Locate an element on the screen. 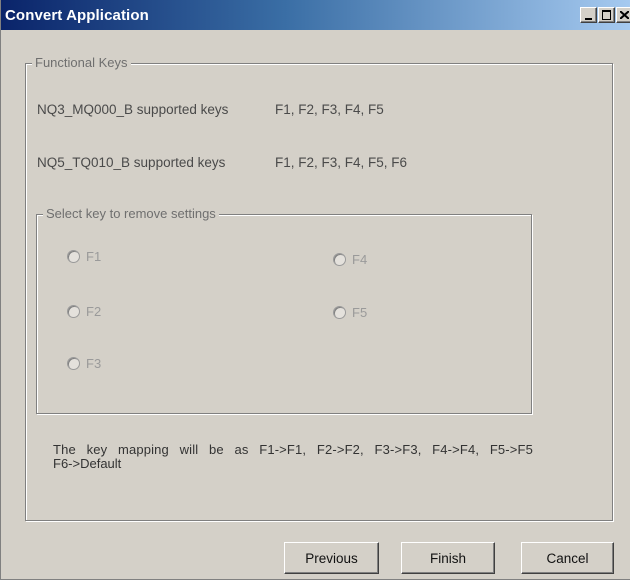 The image size is (630, 580). radio-f4-circle is located at coordinates (339, 259).